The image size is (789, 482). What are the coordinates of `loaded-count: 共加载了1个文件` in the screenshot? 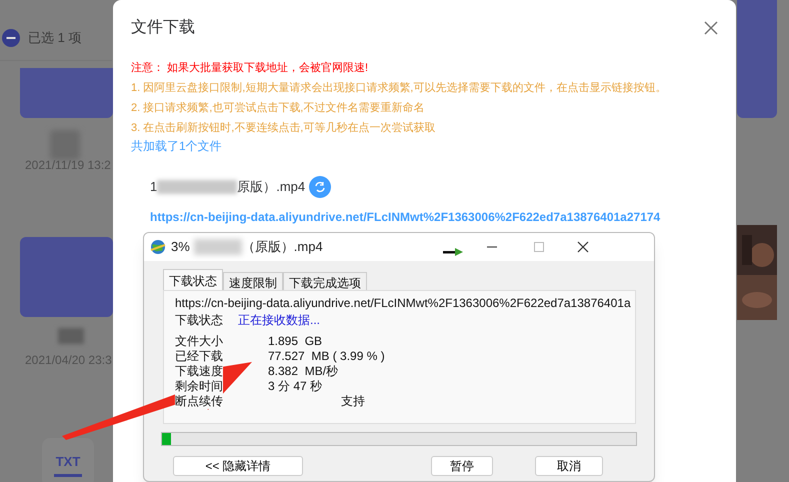 It's located at (177, 146).